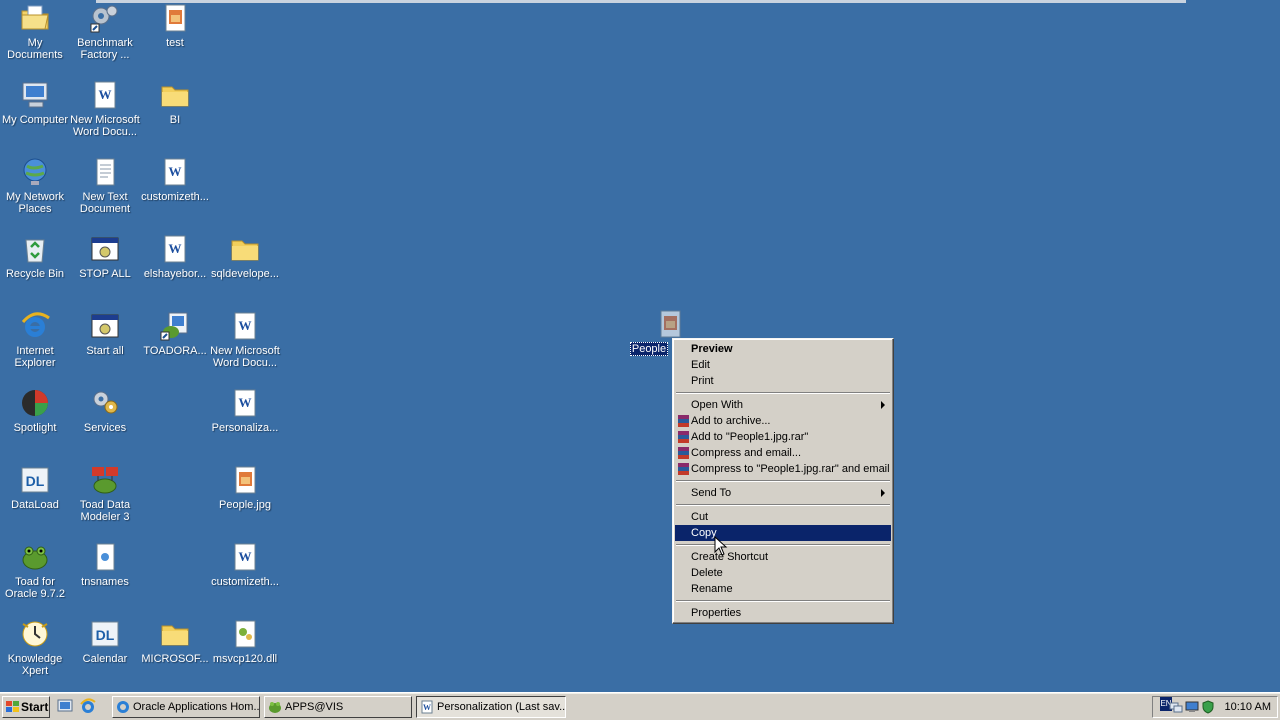 Image resolution: width=1280 pixels, height=720 pixels. I want to click on ie-page-icon, so click(123, 707).